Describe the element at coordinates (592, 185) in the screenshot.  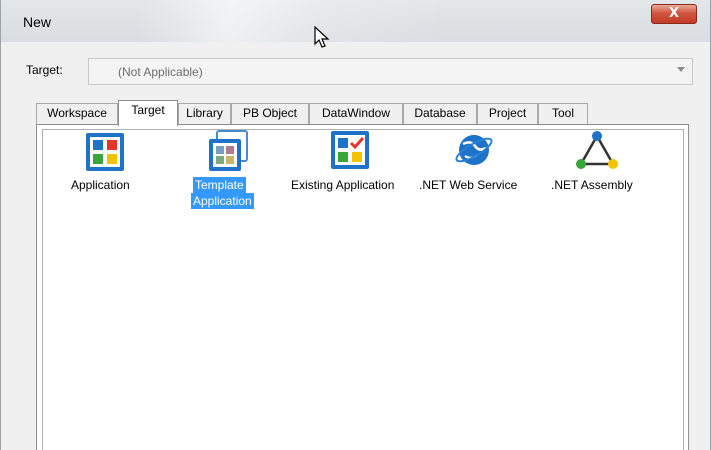
I see `item-label: .NET Assembly` at that location.